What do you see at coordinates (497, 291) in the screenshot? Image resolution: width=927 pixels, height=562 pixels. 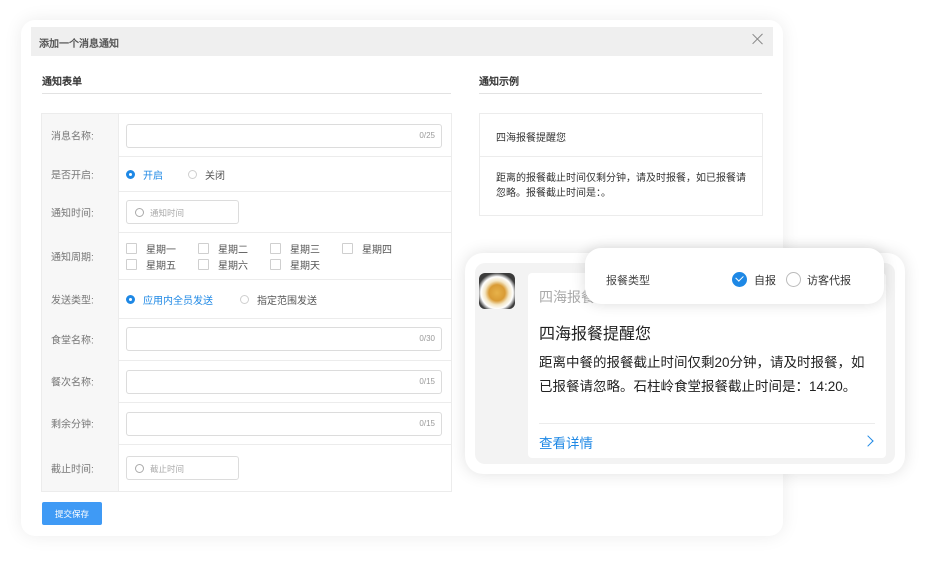 I see `food-avatar-icon` at bounding box center [497, 291].